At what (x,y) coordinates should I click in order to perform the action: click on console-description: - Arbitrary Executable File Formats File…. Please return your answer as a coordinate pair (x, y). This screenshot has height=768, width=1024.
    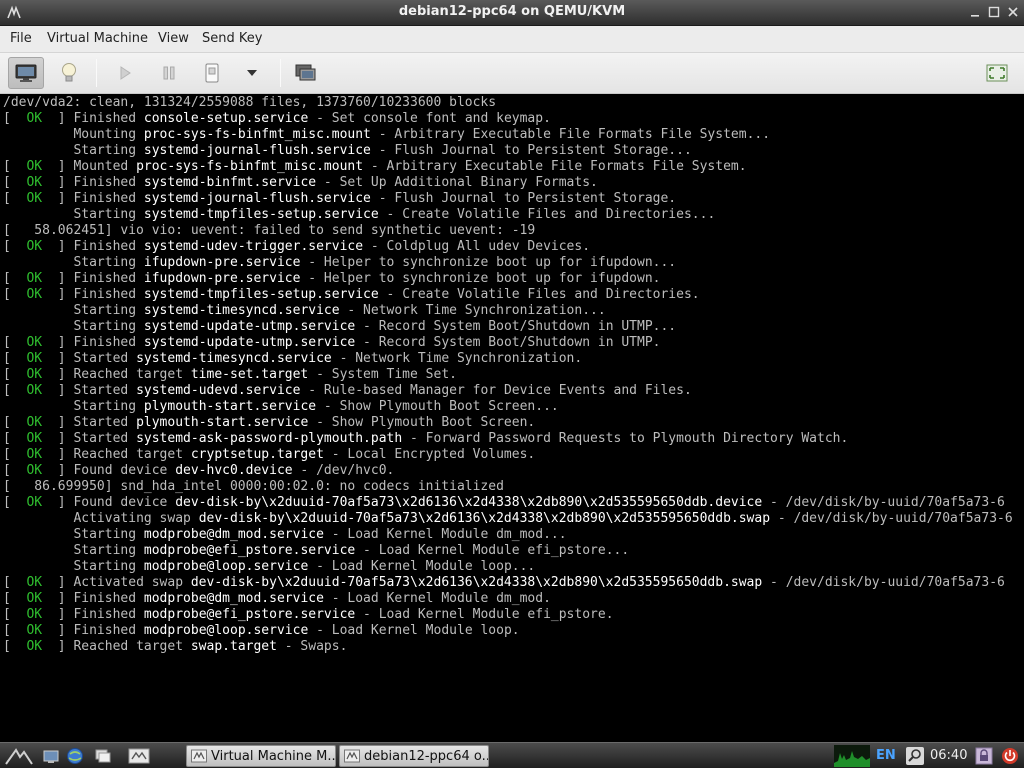
    Looking at the image, I should click on (555, 166).